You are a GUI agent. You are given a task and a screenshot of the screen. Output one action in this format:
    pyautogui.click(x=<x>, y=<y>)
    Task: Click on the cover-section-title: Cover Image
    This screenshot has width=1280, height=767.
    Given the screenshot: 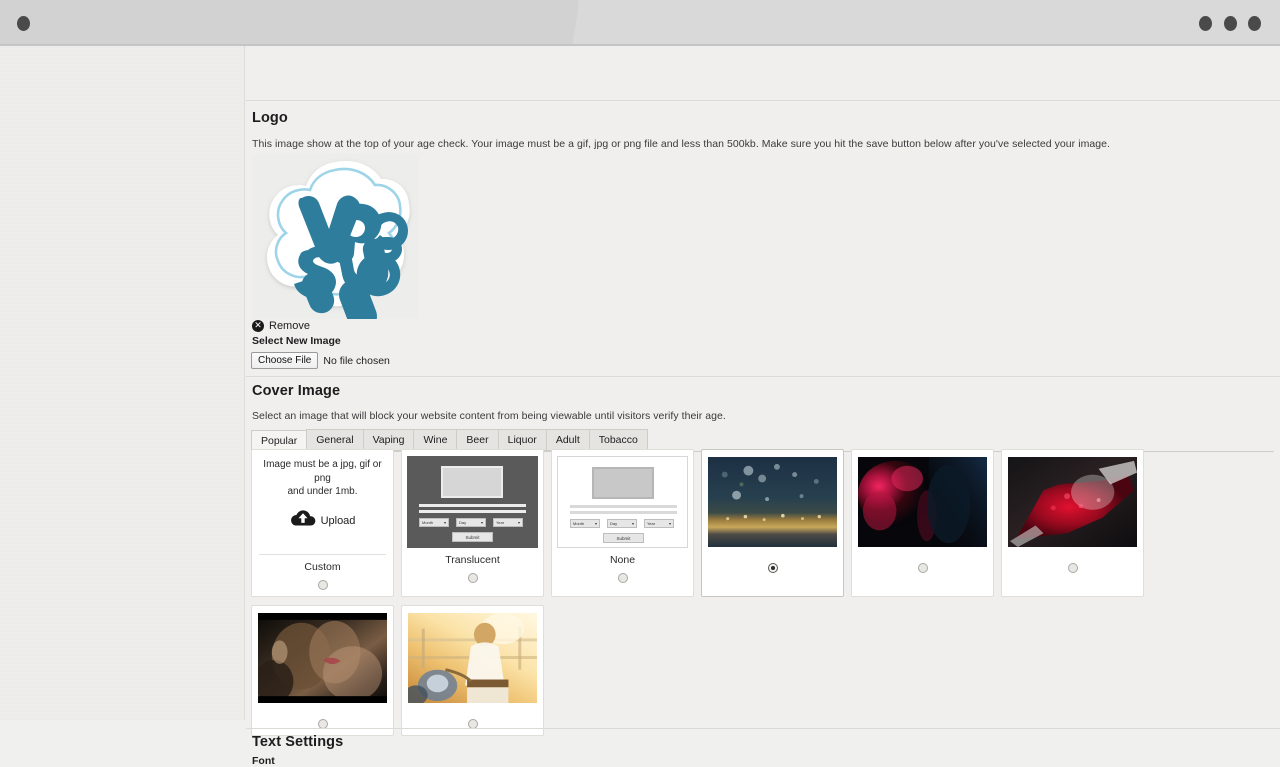 What is the action you would take?
    pyautogui.click(x=296, y=391)
    